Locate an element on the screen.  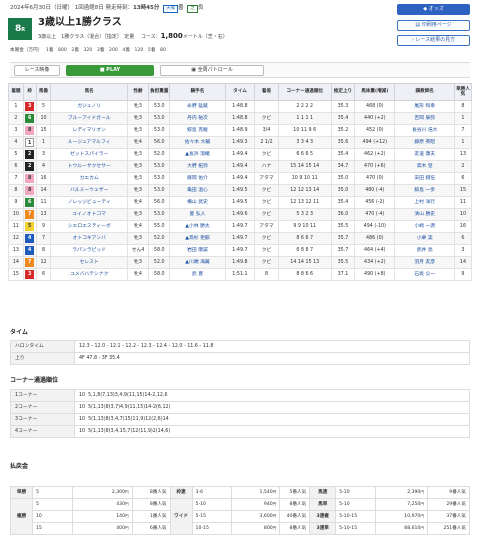
horse-name-link: レディマリオン is located at coordinates (89, 130).